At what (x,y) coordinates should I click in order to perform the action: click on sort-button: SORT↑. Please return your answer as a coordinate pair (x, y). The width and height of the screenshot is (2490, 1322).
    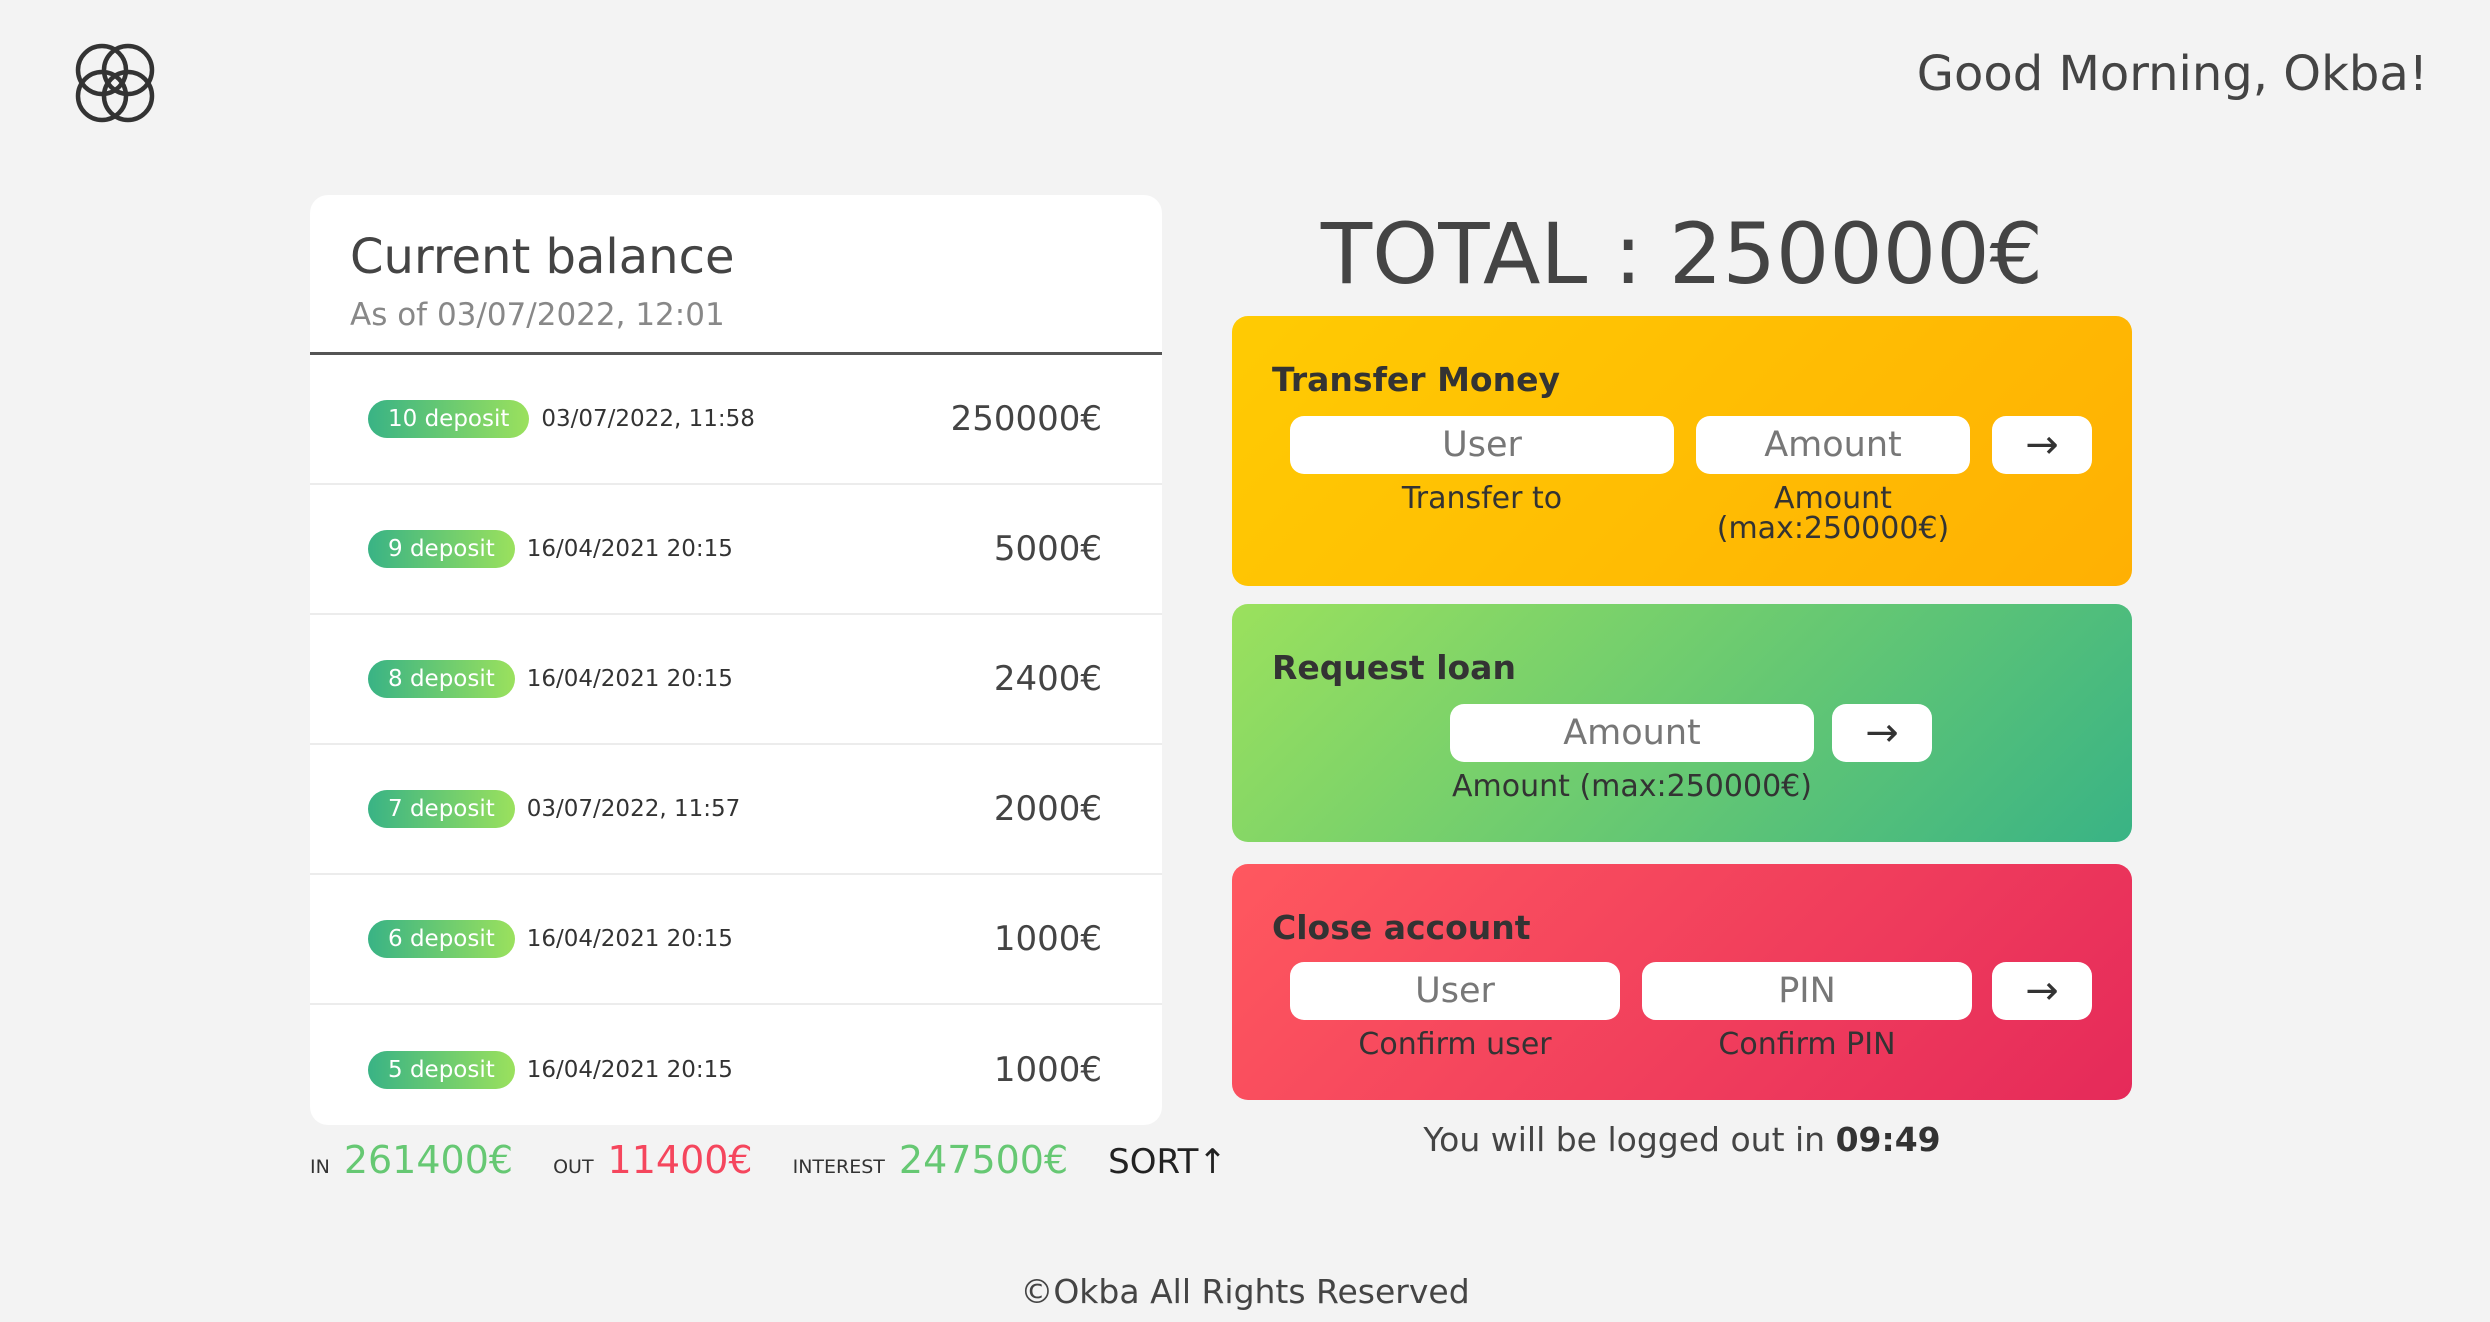
    Looking at the image, I should click on (1167, 1162).